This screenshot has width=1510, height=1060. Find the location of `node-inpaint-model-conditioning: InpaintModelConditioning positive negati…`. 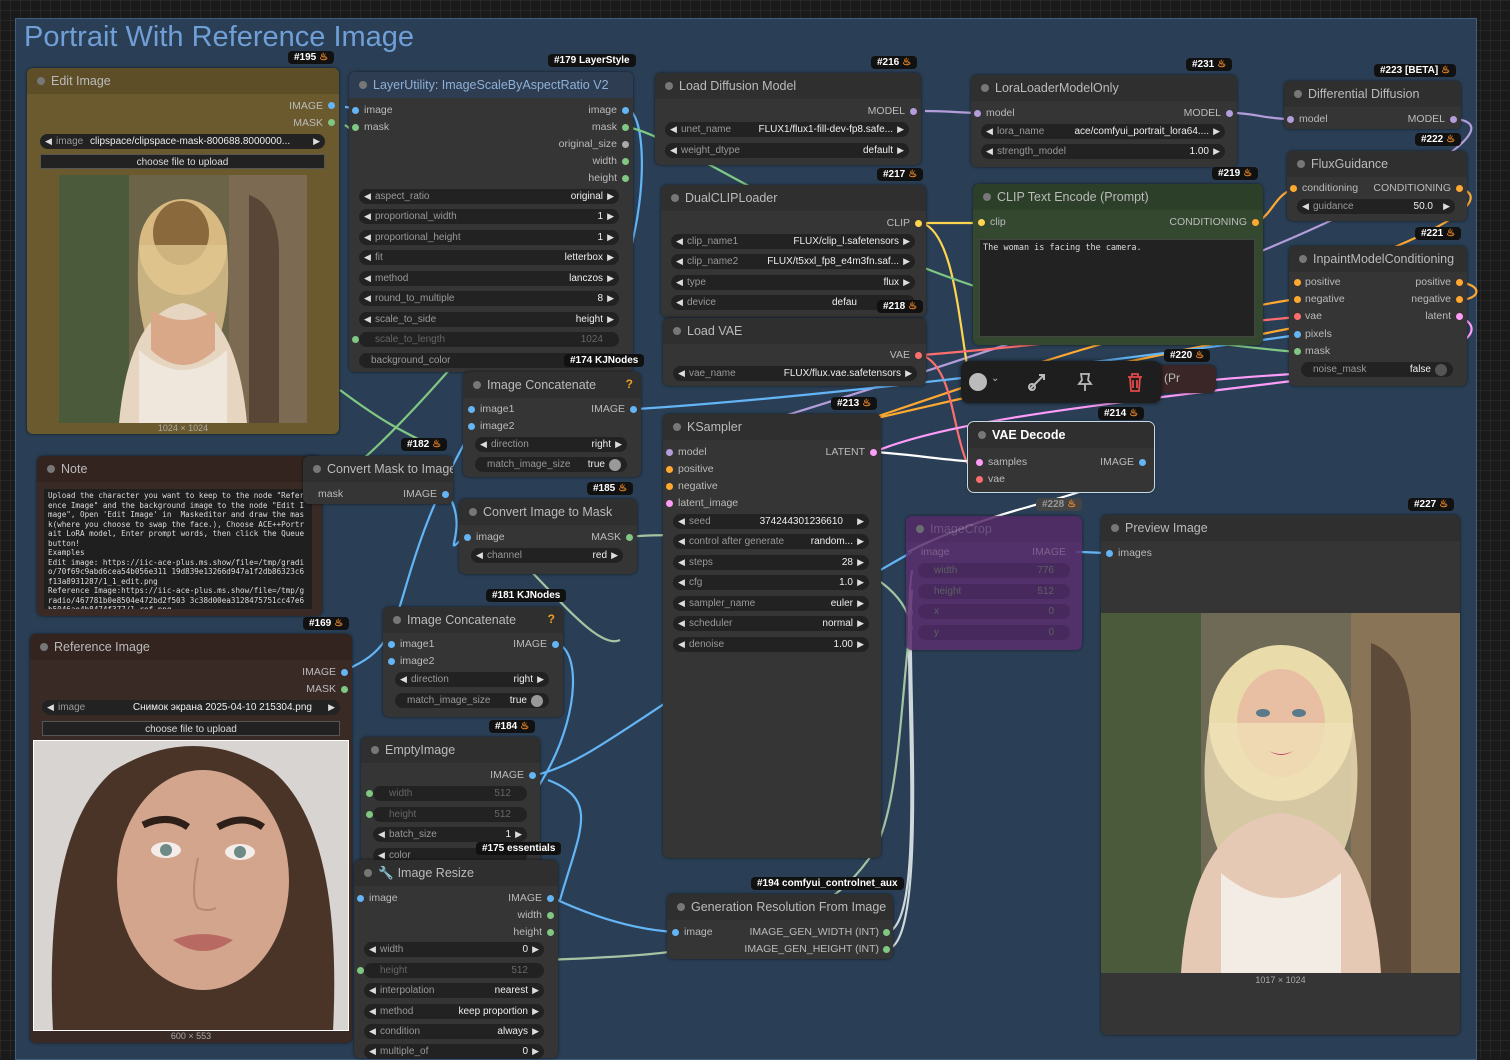

node-inpaint-model-conditioning: InpaintModelConditioning positive negati… is located at coordinates (1378, 316).